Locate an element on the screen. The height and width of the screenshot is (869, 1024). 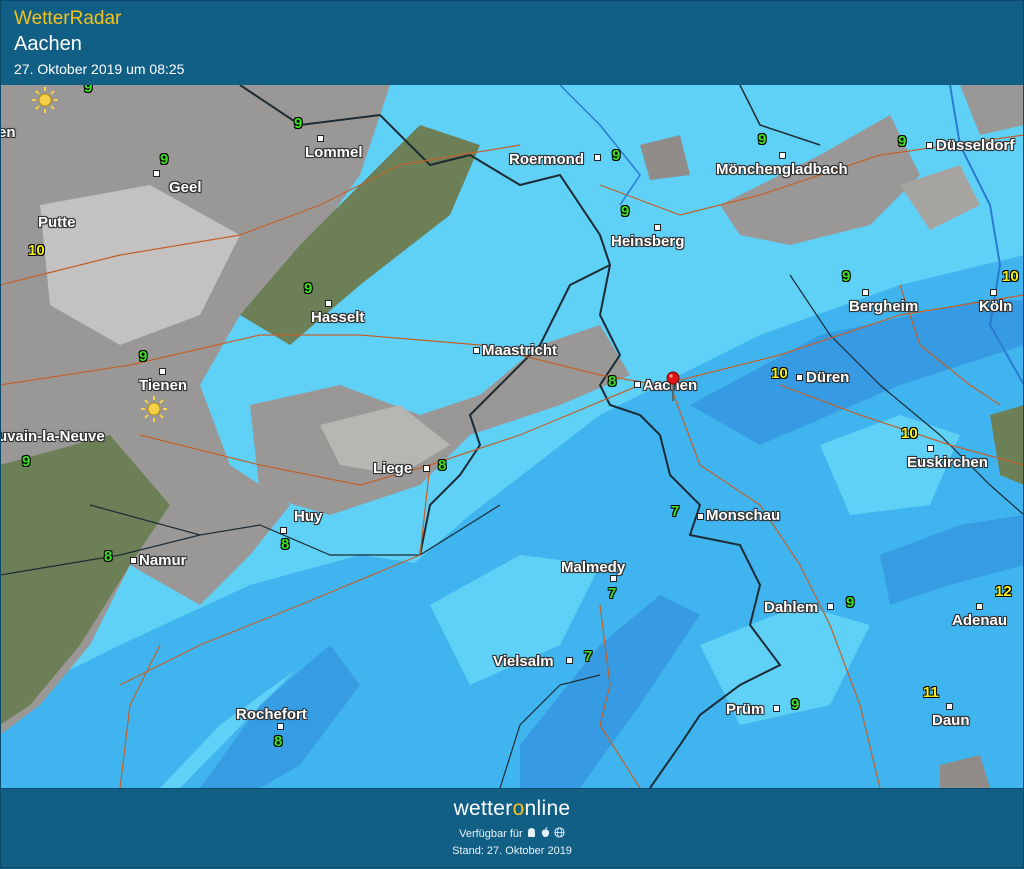
city-label: Düren is located at coordinates (828, 377).